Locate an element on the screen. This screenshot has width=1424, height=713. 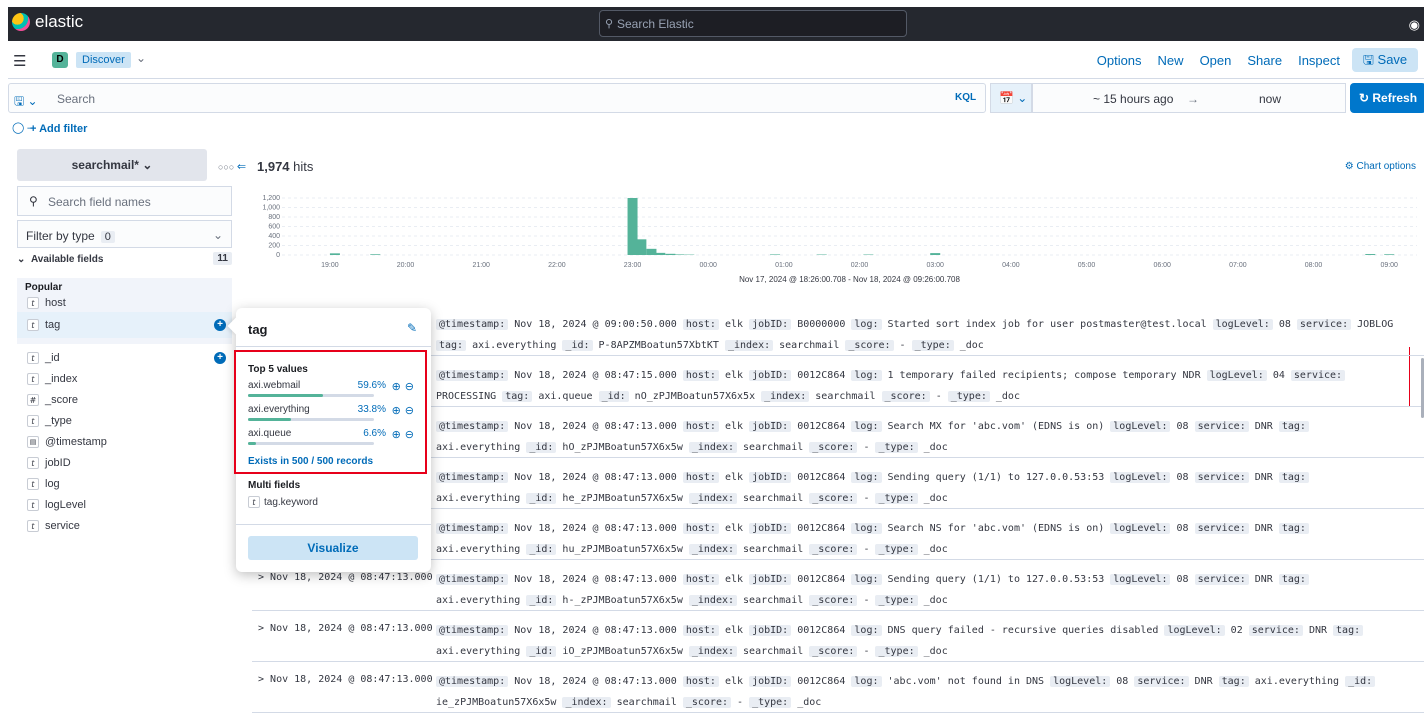
field-jobID: tjobID is located at coordinates (124, 463).